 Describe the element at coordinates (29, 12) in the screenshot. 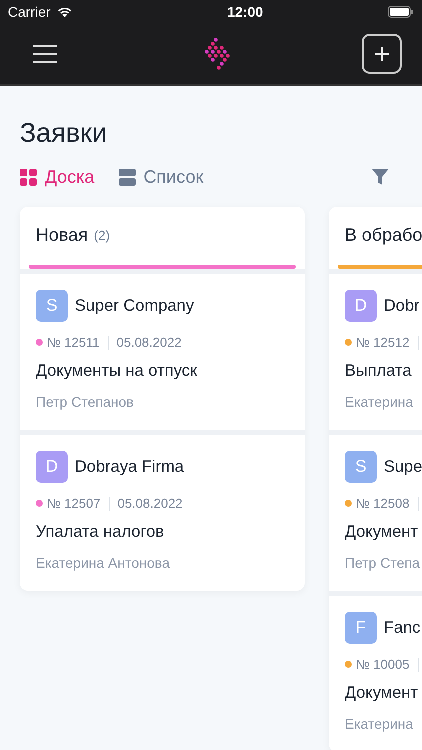

I see `carrier-label: Carrier` at that location.